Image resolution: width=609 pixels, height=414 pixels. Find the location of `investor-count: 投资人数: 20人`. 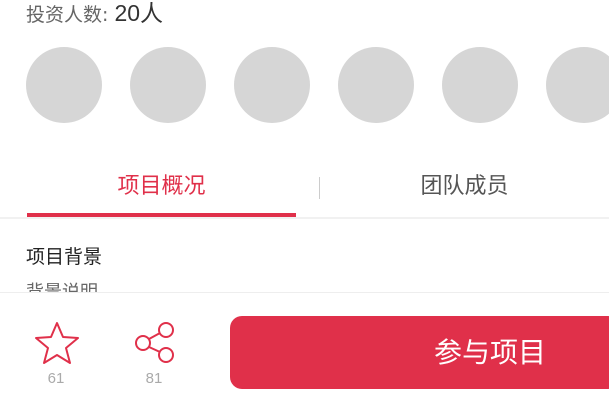

investor-count: 投资人数: 20人 is located at coordinates (94, 14).